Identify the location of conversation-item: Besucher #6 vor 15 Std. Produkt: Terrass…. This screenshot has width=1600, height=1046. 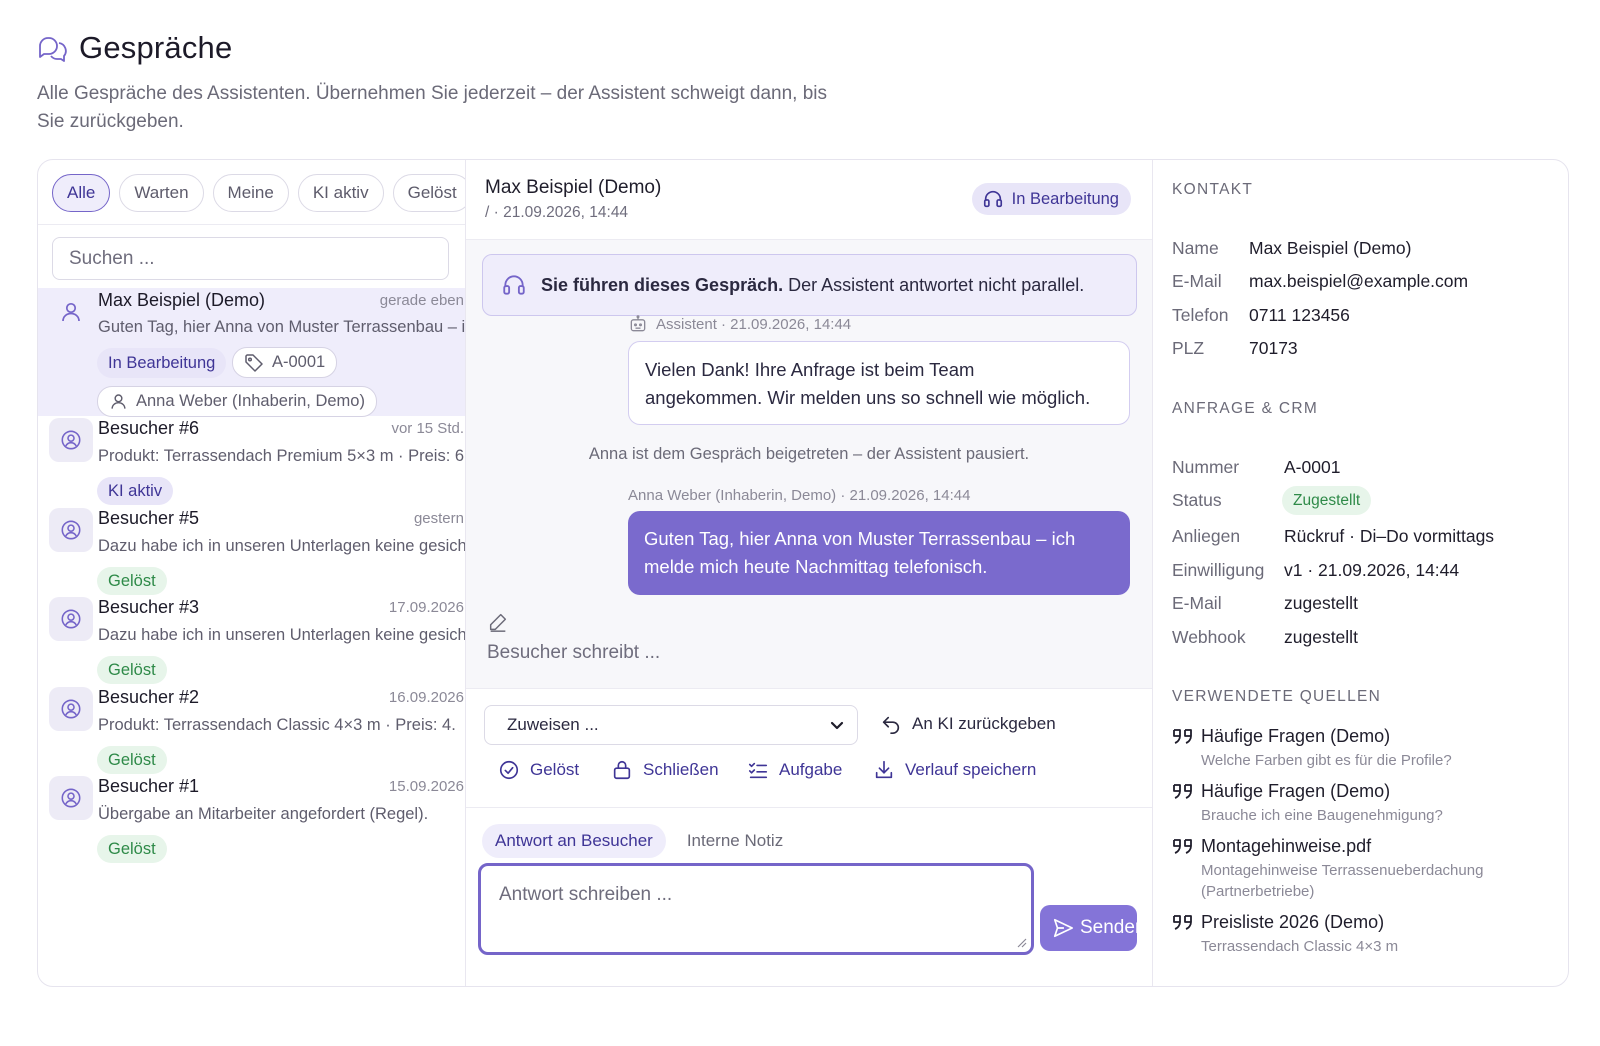
(252, 461).